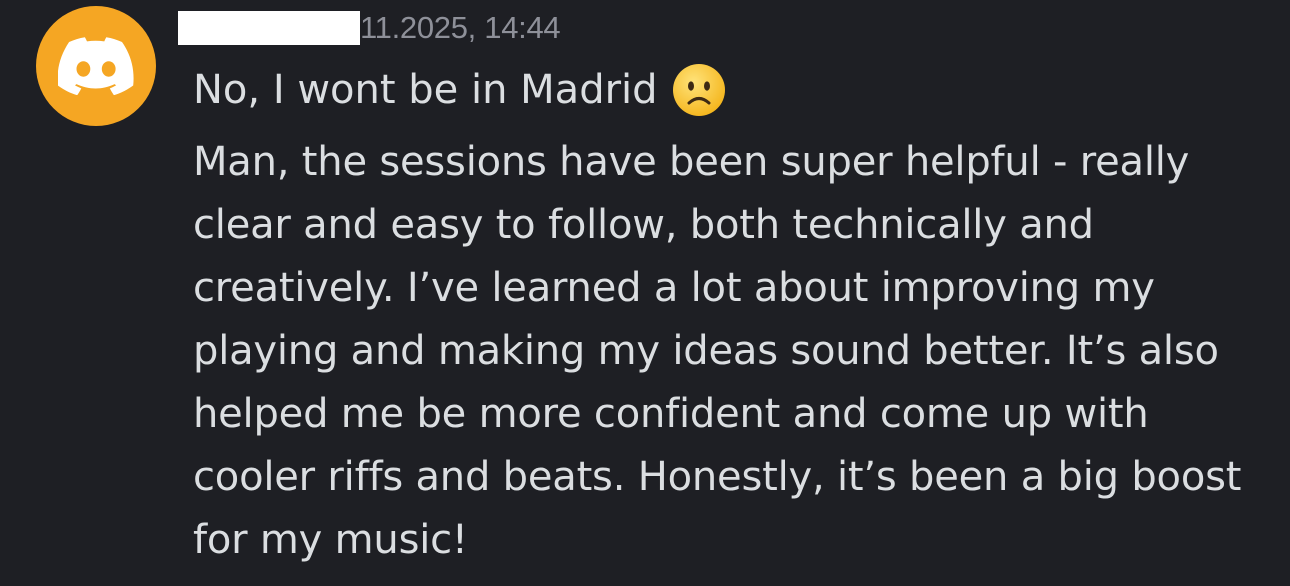  What do you see at coordinates (330, 540) in the screenshot?
I see `body-line: for my music!` at bounding box center [330, 540].